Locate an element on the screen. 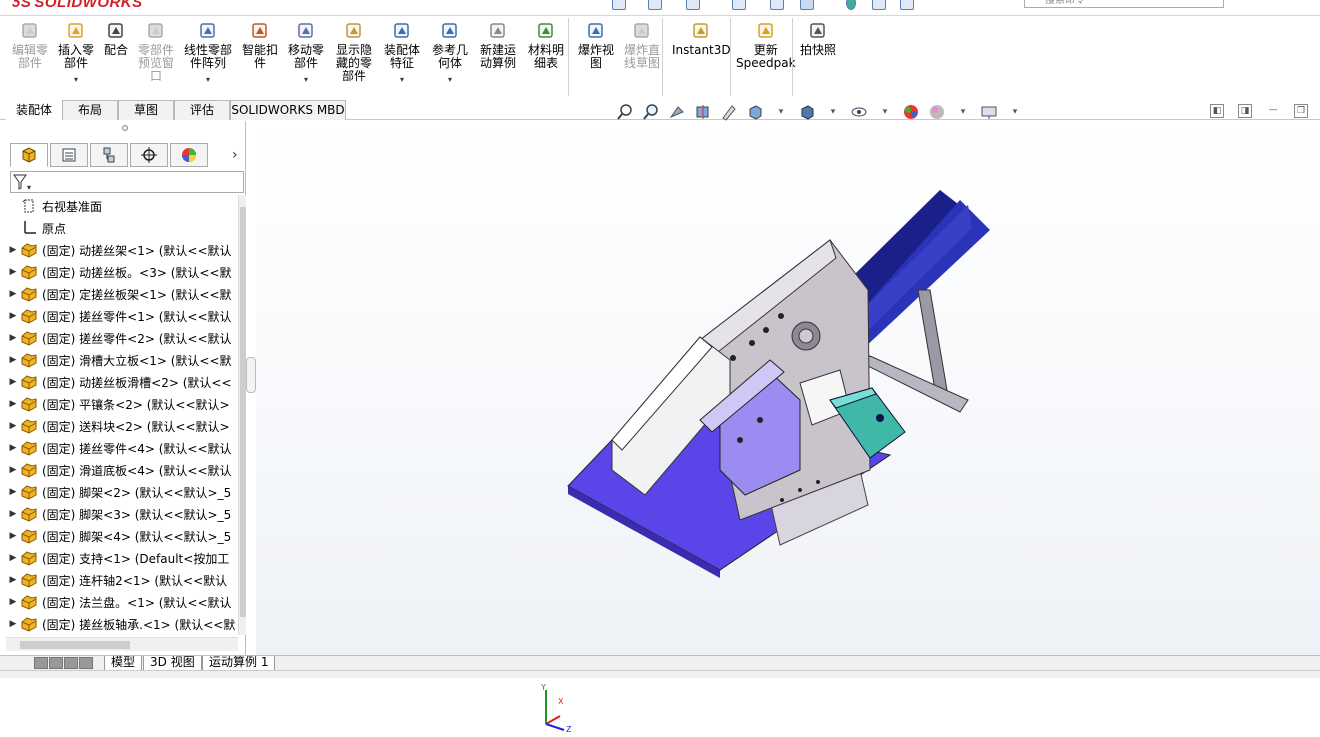 Image resolution: width=1320 pixels, height=737 pixels. minimize-icon: — is located at coordinates (1273, 111).